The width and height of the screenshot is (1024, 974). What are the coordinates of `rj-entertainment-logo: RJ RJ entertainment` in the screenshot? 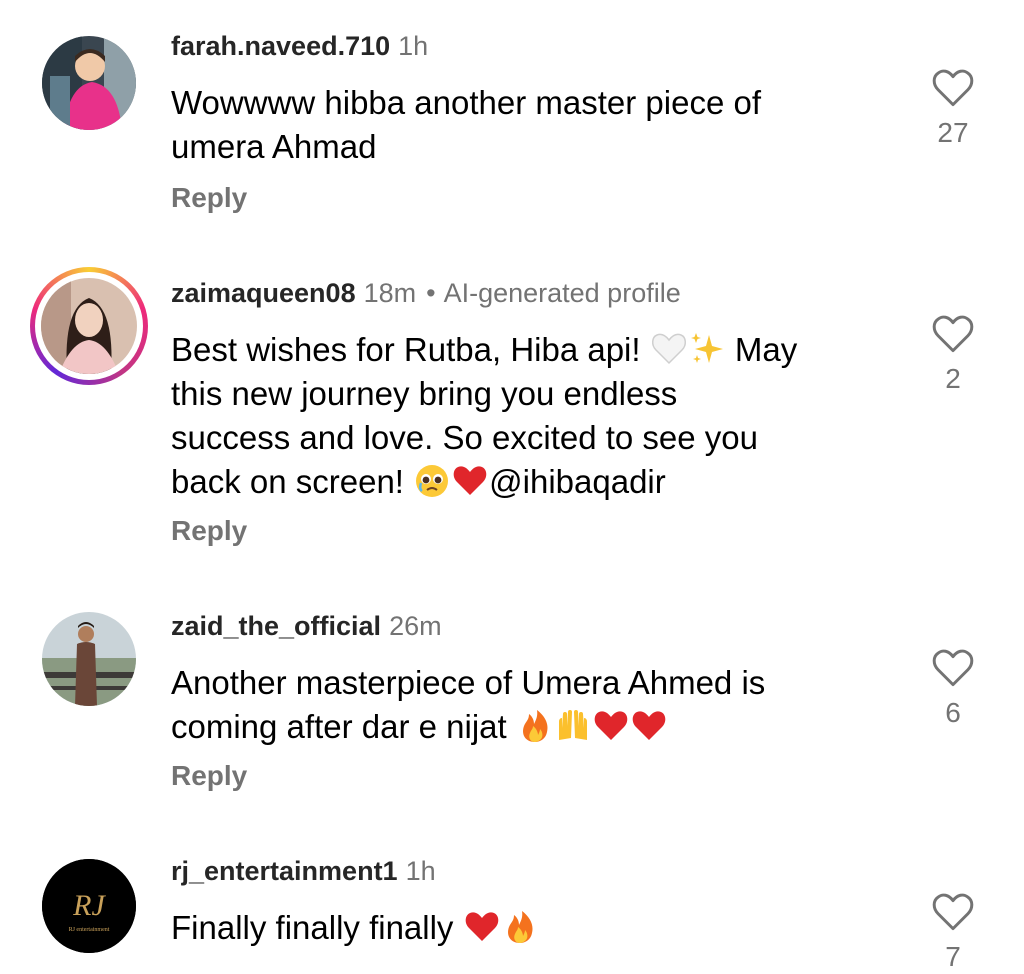 It's located at (89, 906).